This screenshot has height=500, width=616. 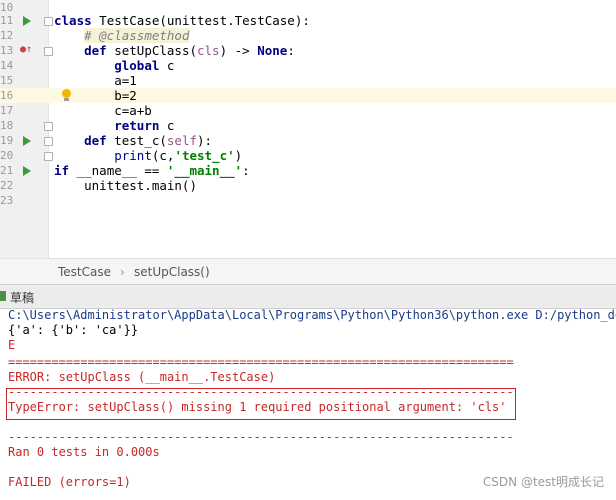 What do you see at coordinates (7, 50) in the screenshot?
I see `line-number: 13` at bounding box center [7, 50].